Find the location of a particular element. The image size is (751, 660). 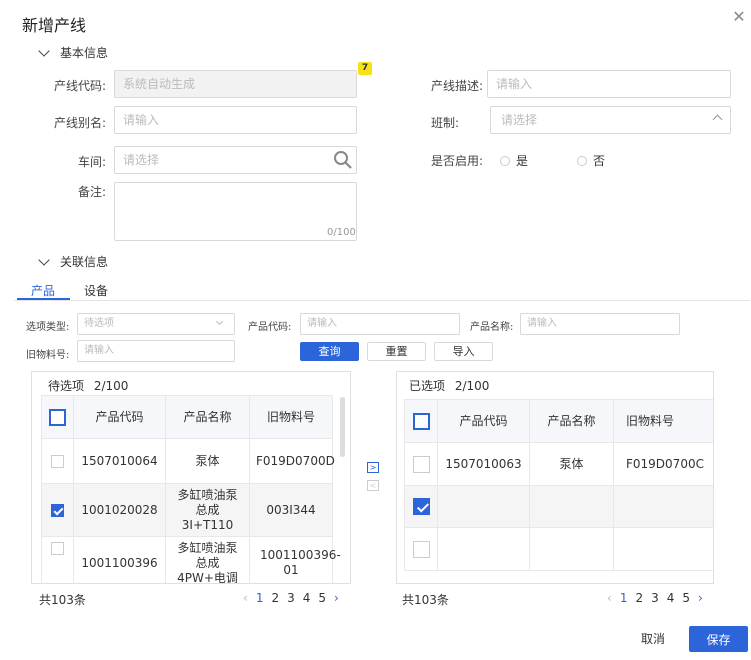

available-pagination: ‹ 1 2 3 4 5 › is located at coordinates (291, 598).